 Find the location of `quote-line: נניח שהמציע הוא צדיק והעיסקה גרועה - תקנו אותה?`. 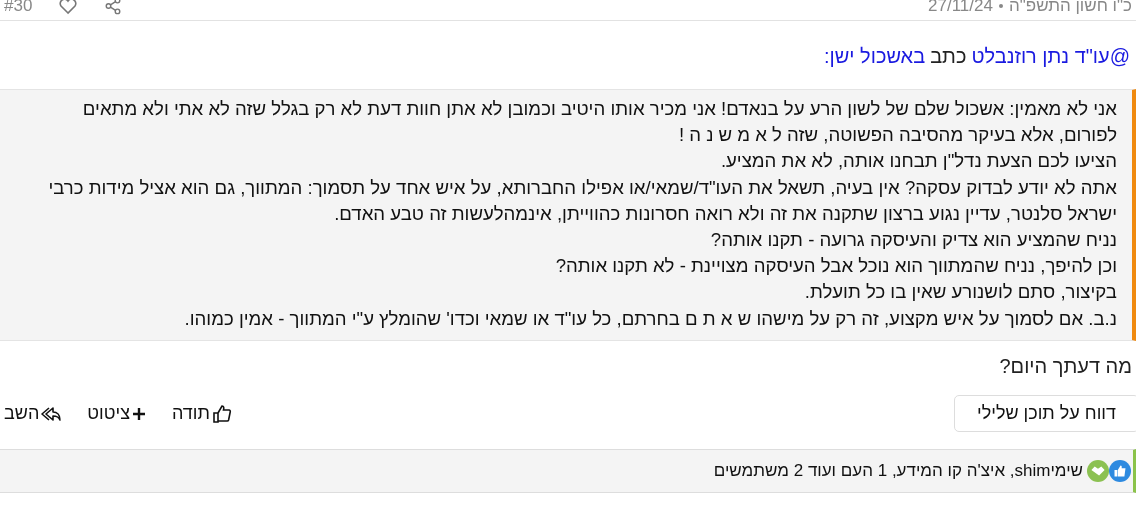

quote-line: נניח שהמציע הוא צדיק והעיסקה גרועה - תקנו אותה? is located at coordinates (913, 240).